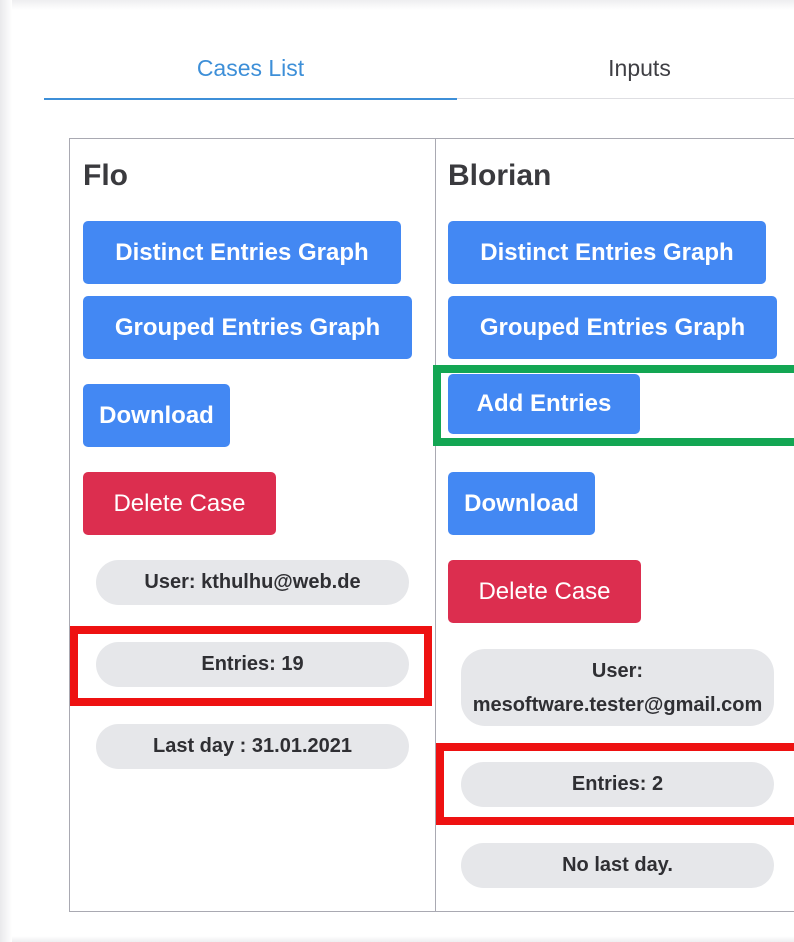  Describe the element at coordinates (403, 939) in the screenshot. I see `window-bottom-edge` at that location.